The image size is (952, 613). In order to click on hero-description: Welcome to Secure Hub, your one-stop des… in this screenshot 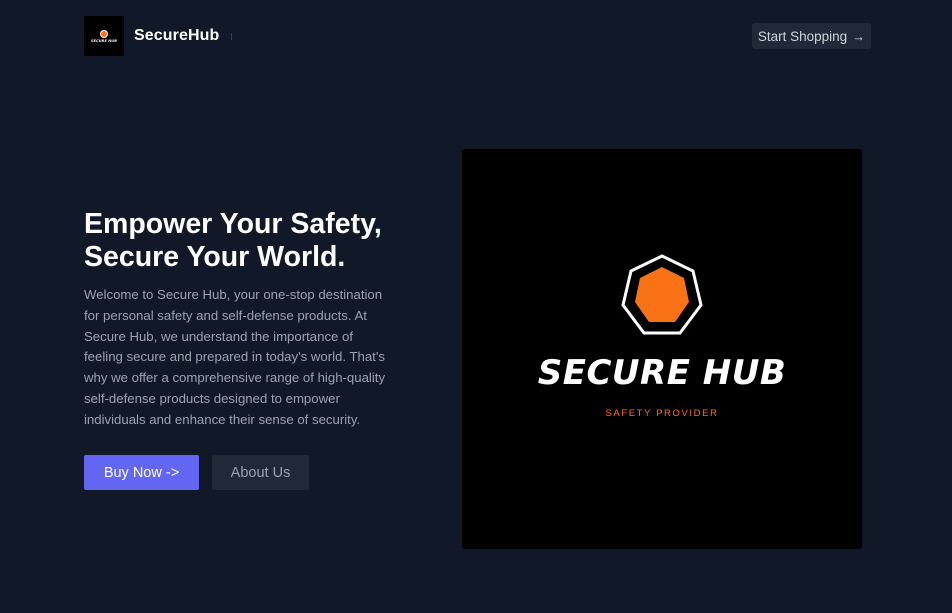, I will do `click(235, 357)`.